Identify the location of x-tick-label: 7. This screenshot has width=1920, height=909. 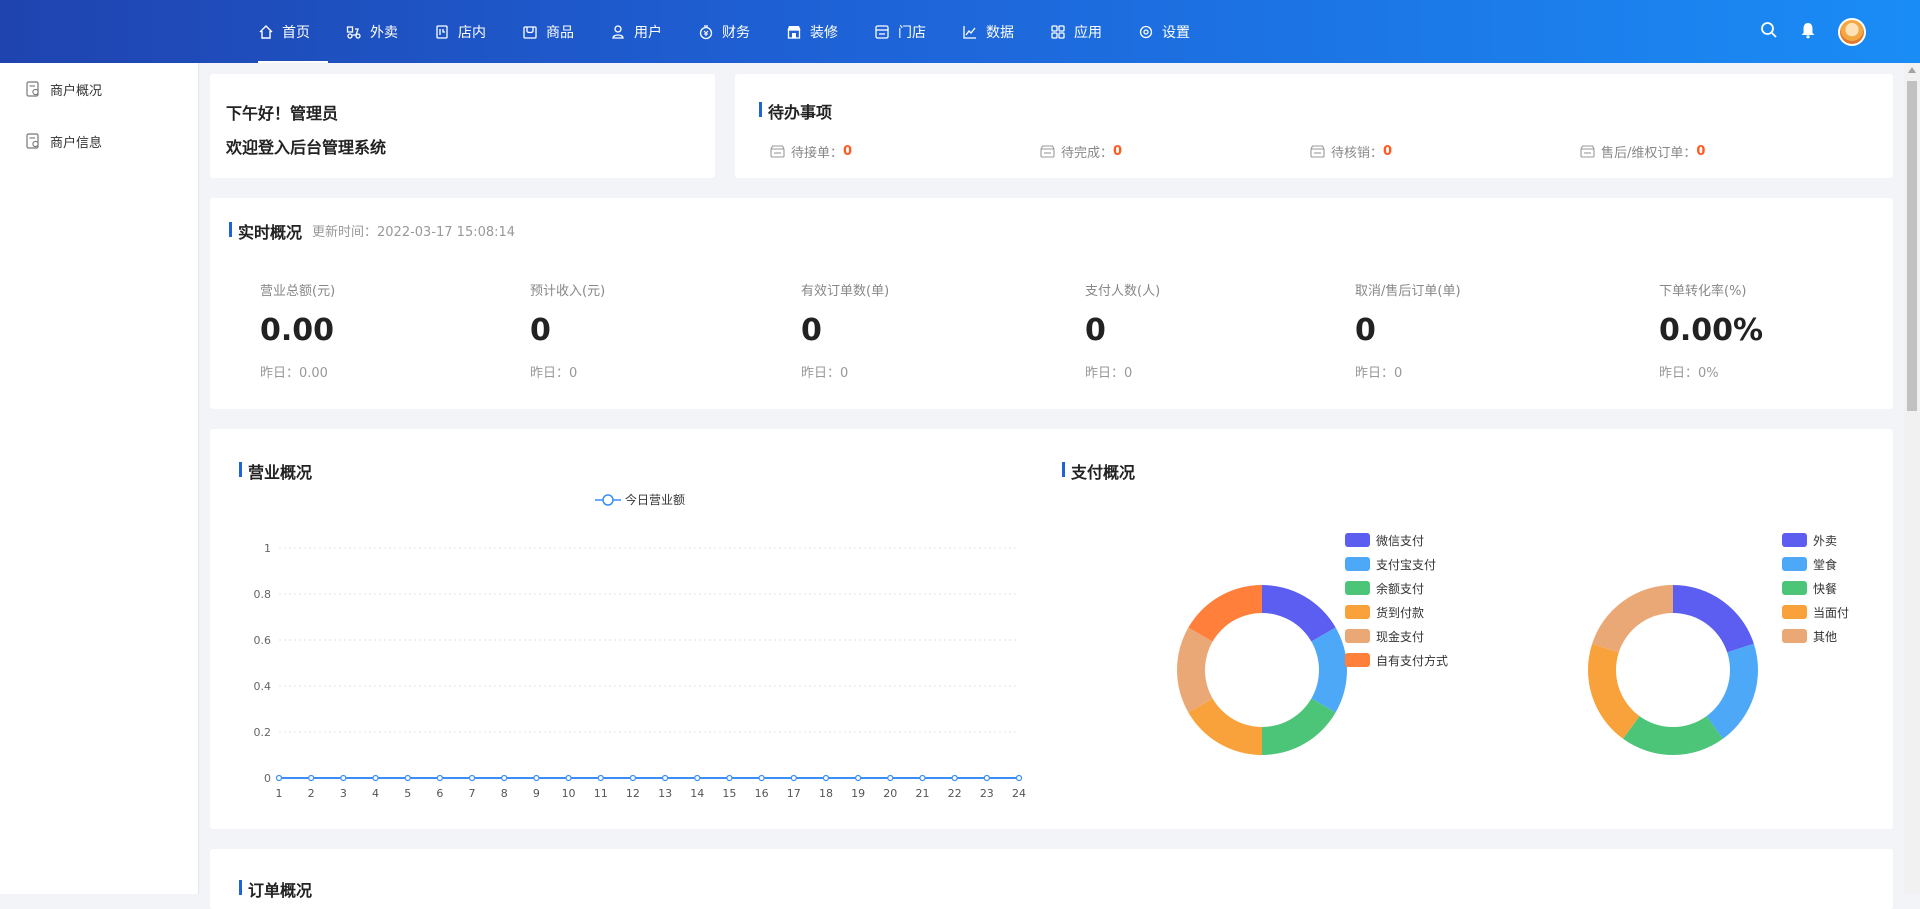
(472, 793).